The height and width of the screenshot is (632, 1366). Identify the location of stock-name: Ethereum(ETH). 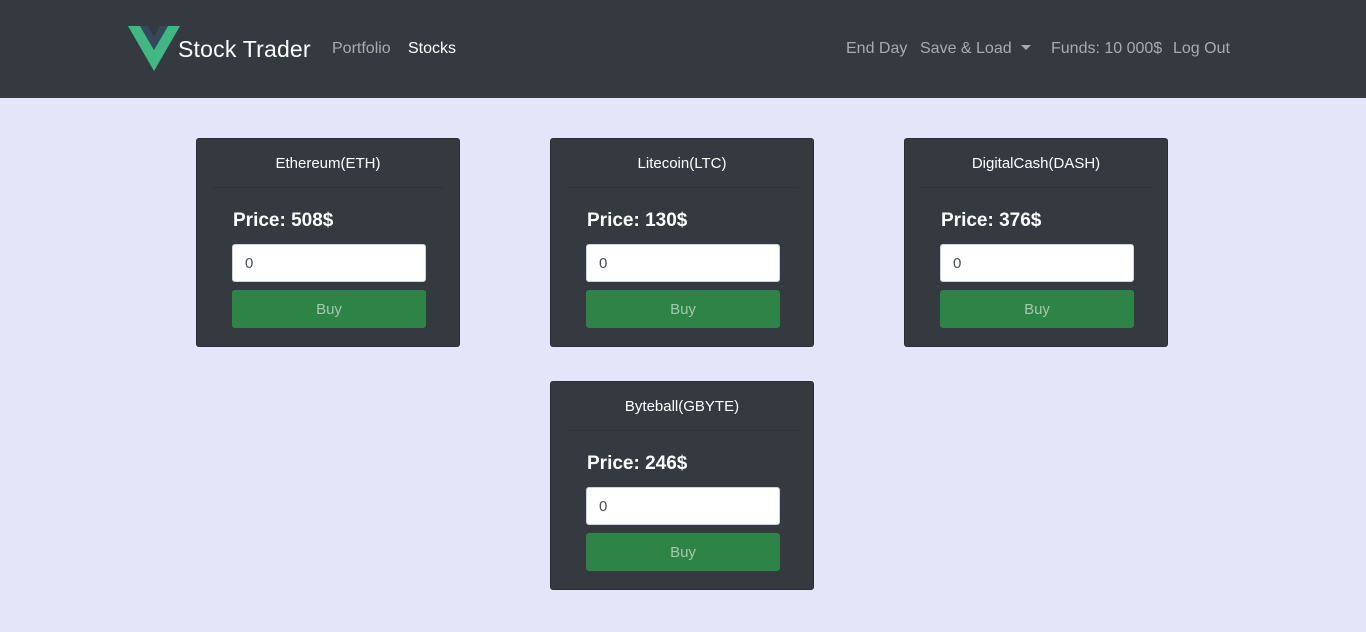
(328, 164).